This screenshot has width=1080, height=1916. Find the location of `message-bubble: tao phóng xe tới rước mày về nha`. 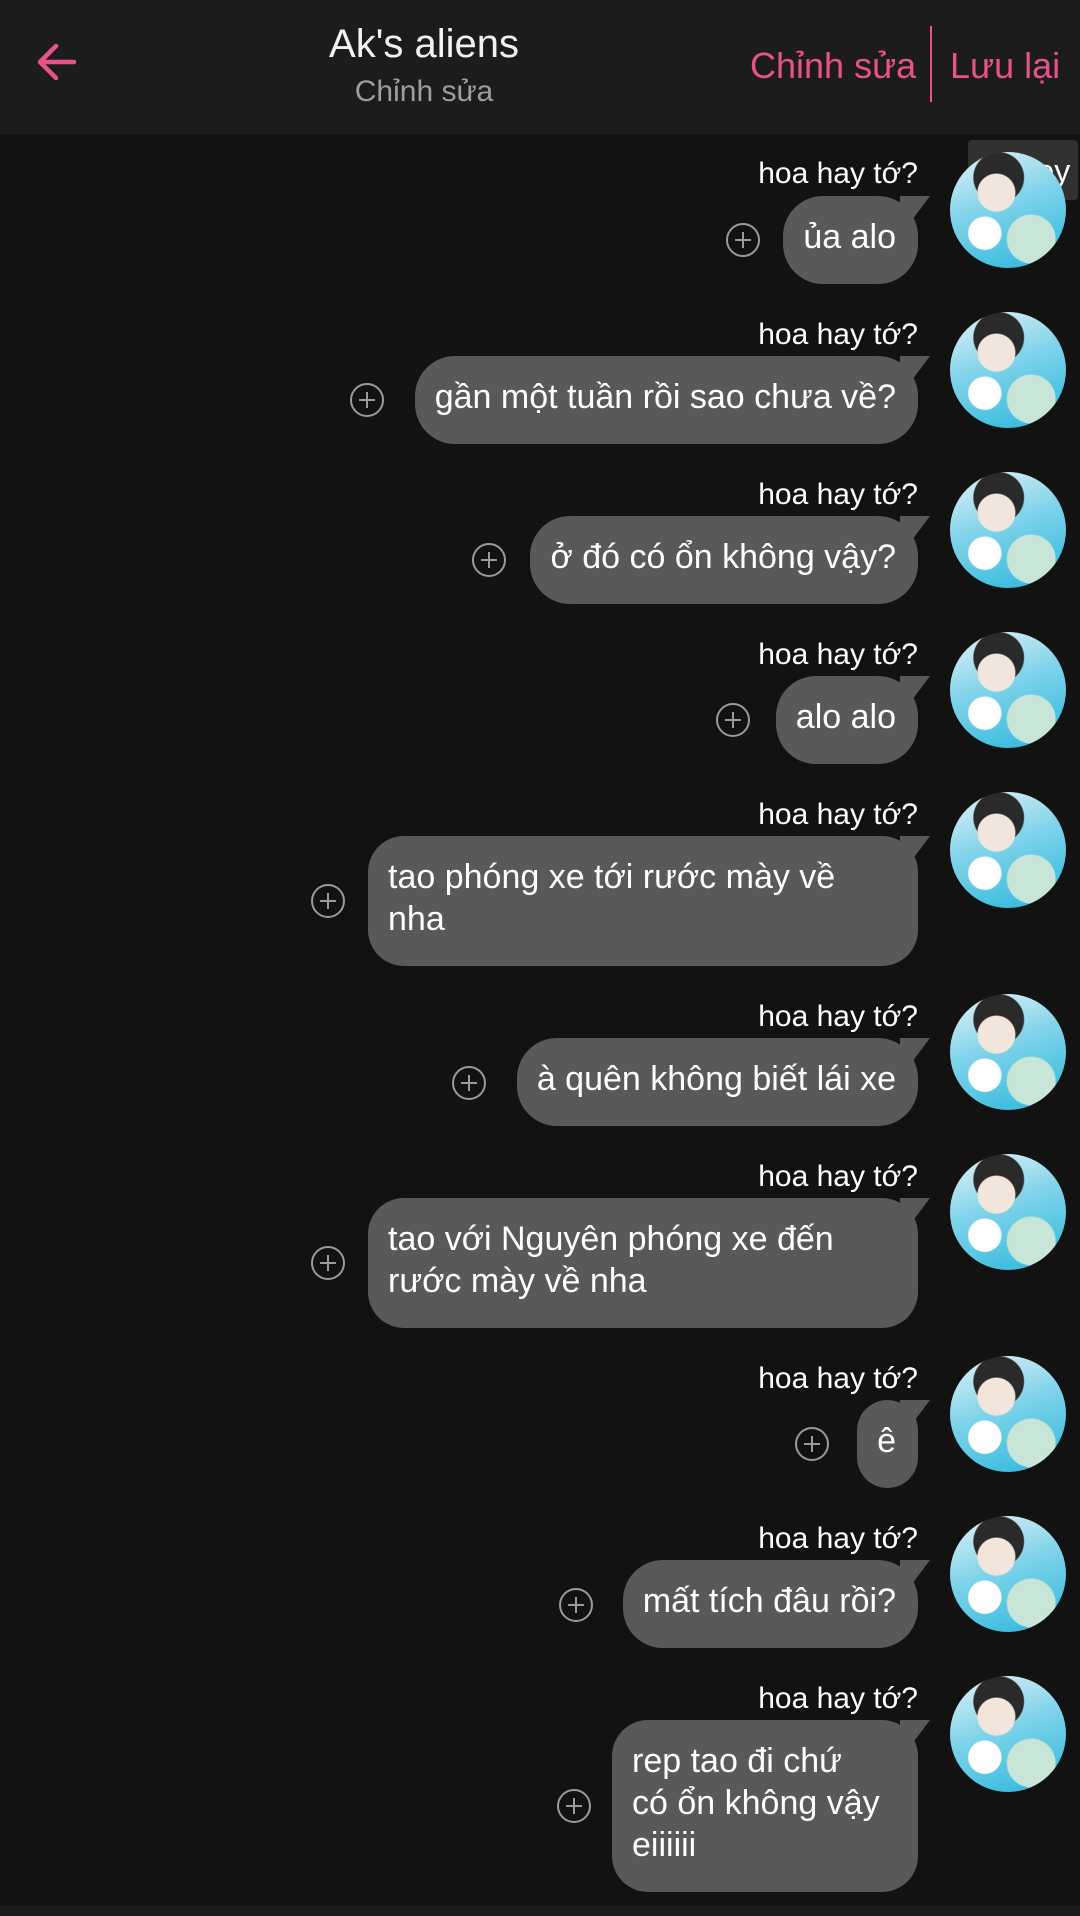

message-bubble: tao phóng xe tới rước mày về nha is located at coordinates (643, 901).